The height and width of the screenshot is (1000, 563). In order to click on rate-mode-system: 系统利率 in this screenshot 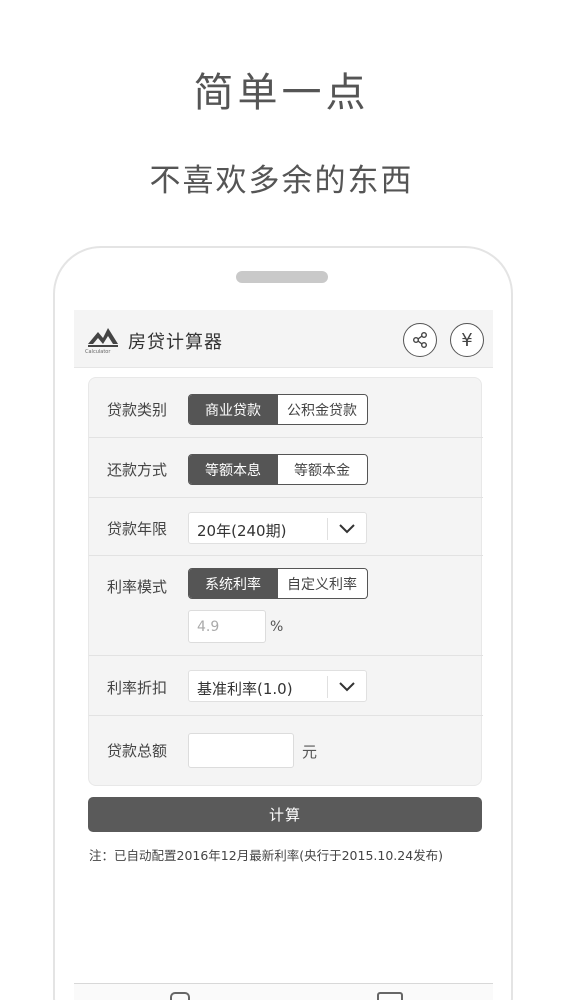, I will do `click(233, 583)`.